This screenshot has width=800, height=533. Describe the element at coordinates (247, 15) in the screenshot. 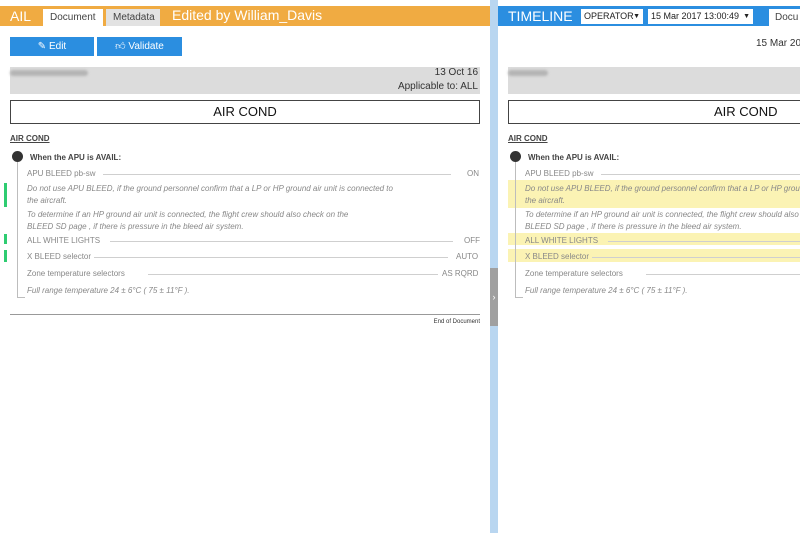

I see `edited-by-label: Edited by William_Davis` at that location.